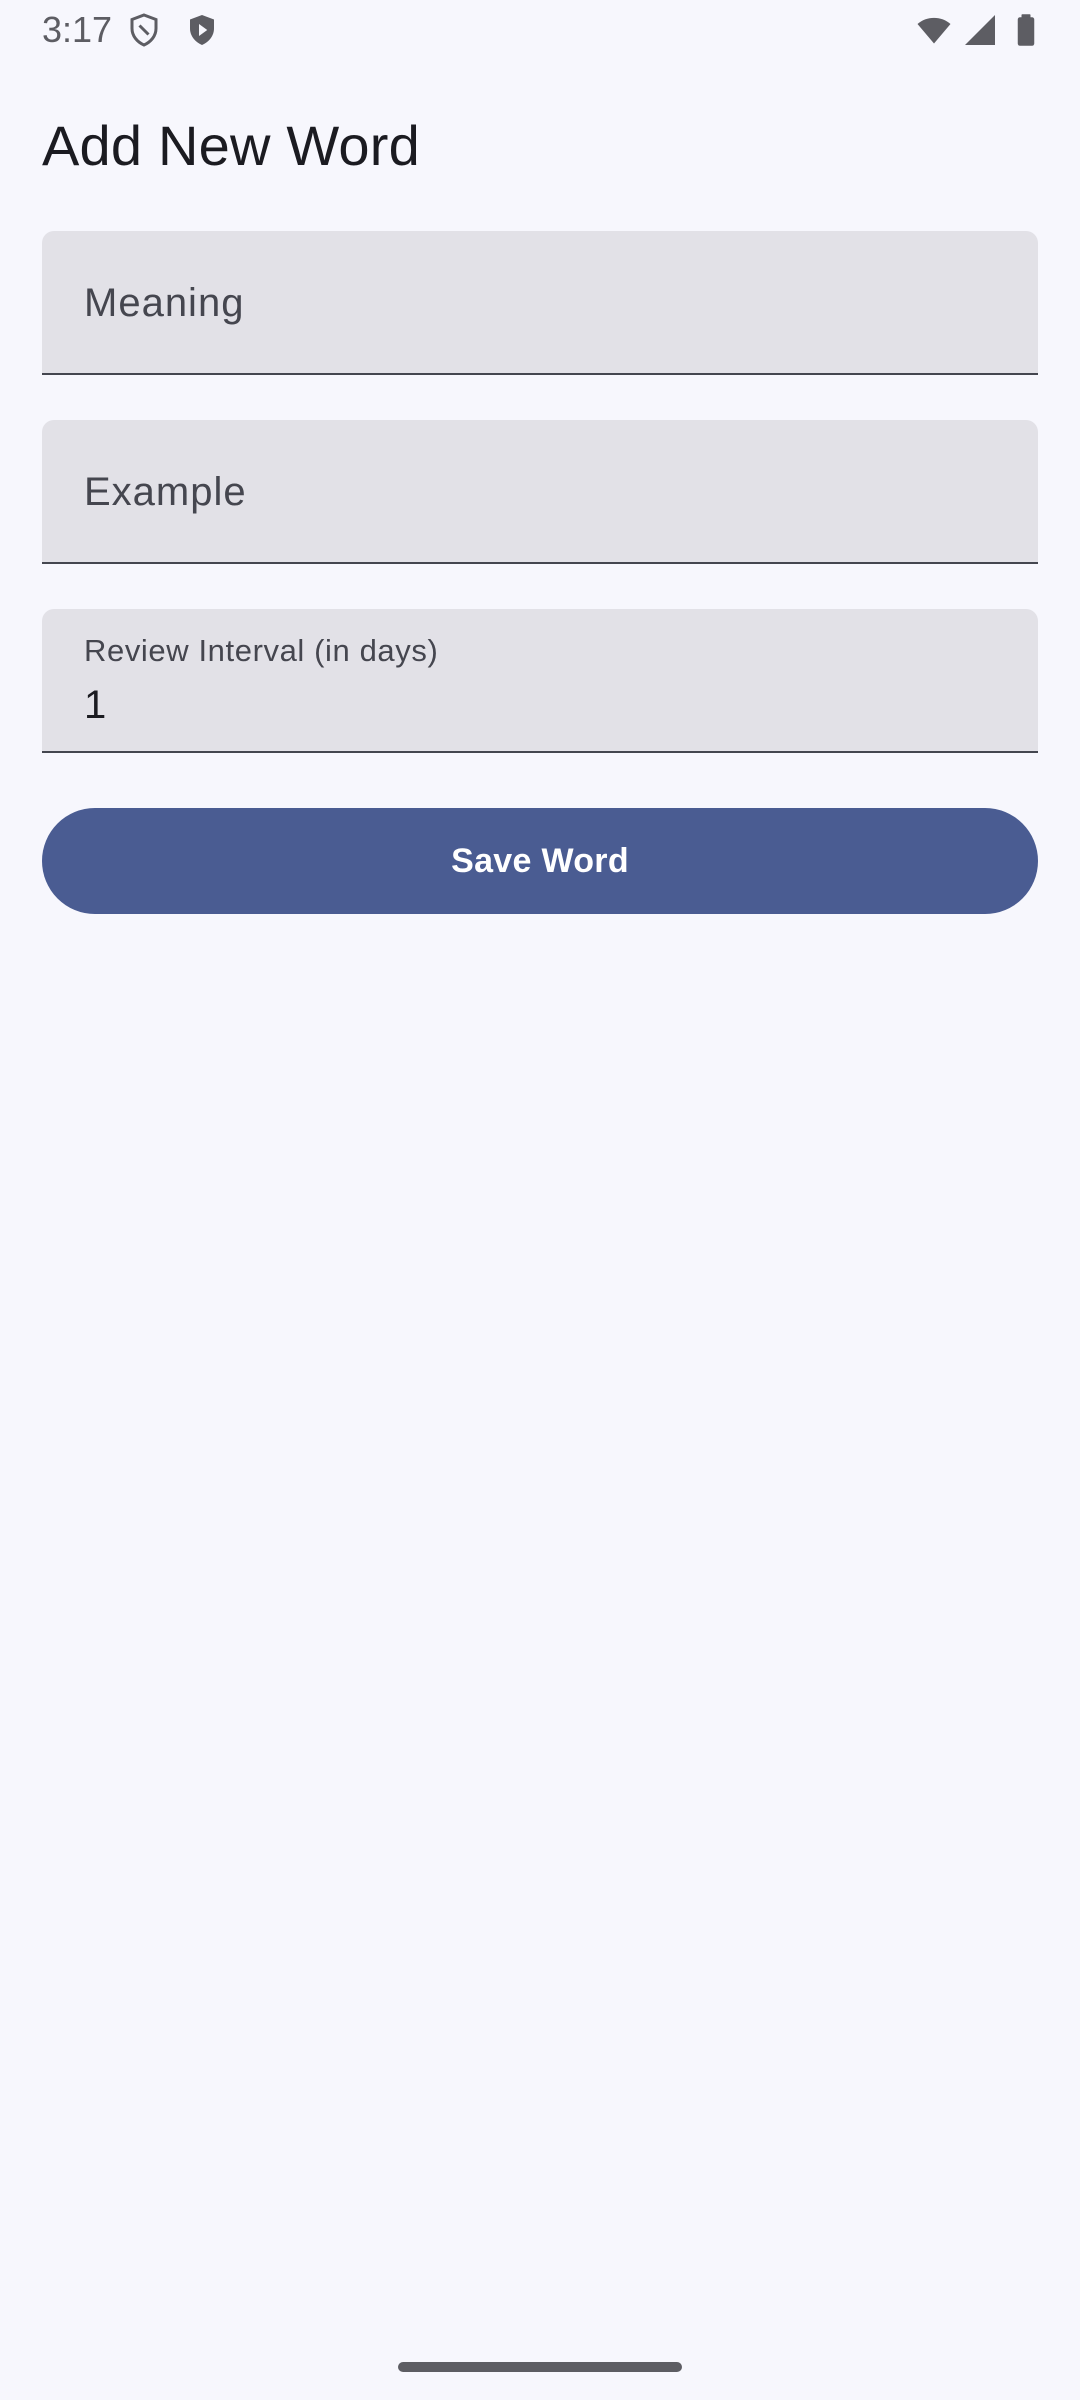 The image size is (1080, 2400). I want to click on status-right-icons, so click(980, 30).